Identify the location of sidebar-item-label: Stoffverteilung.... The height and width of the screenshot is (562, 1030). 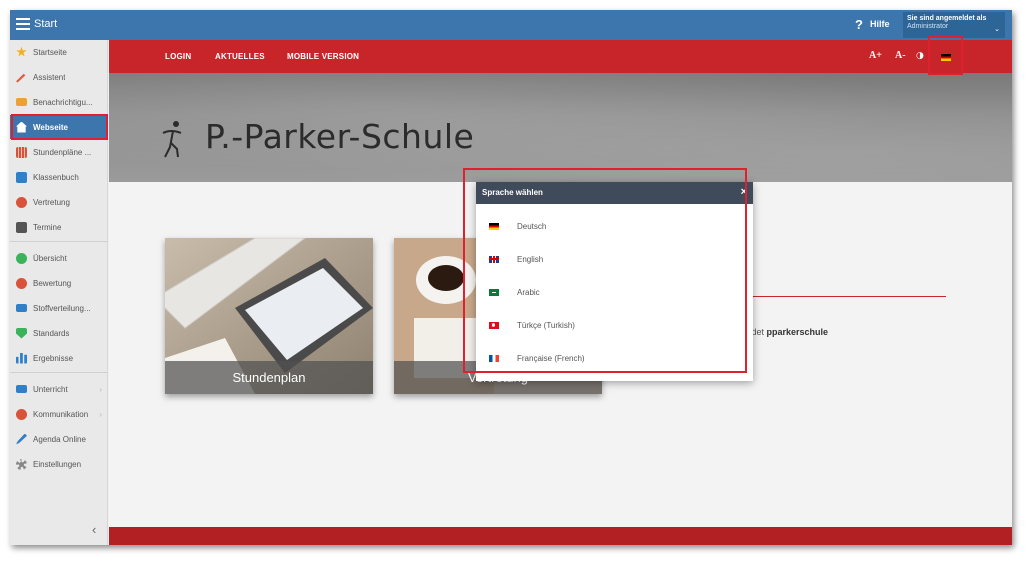
(62, 308).